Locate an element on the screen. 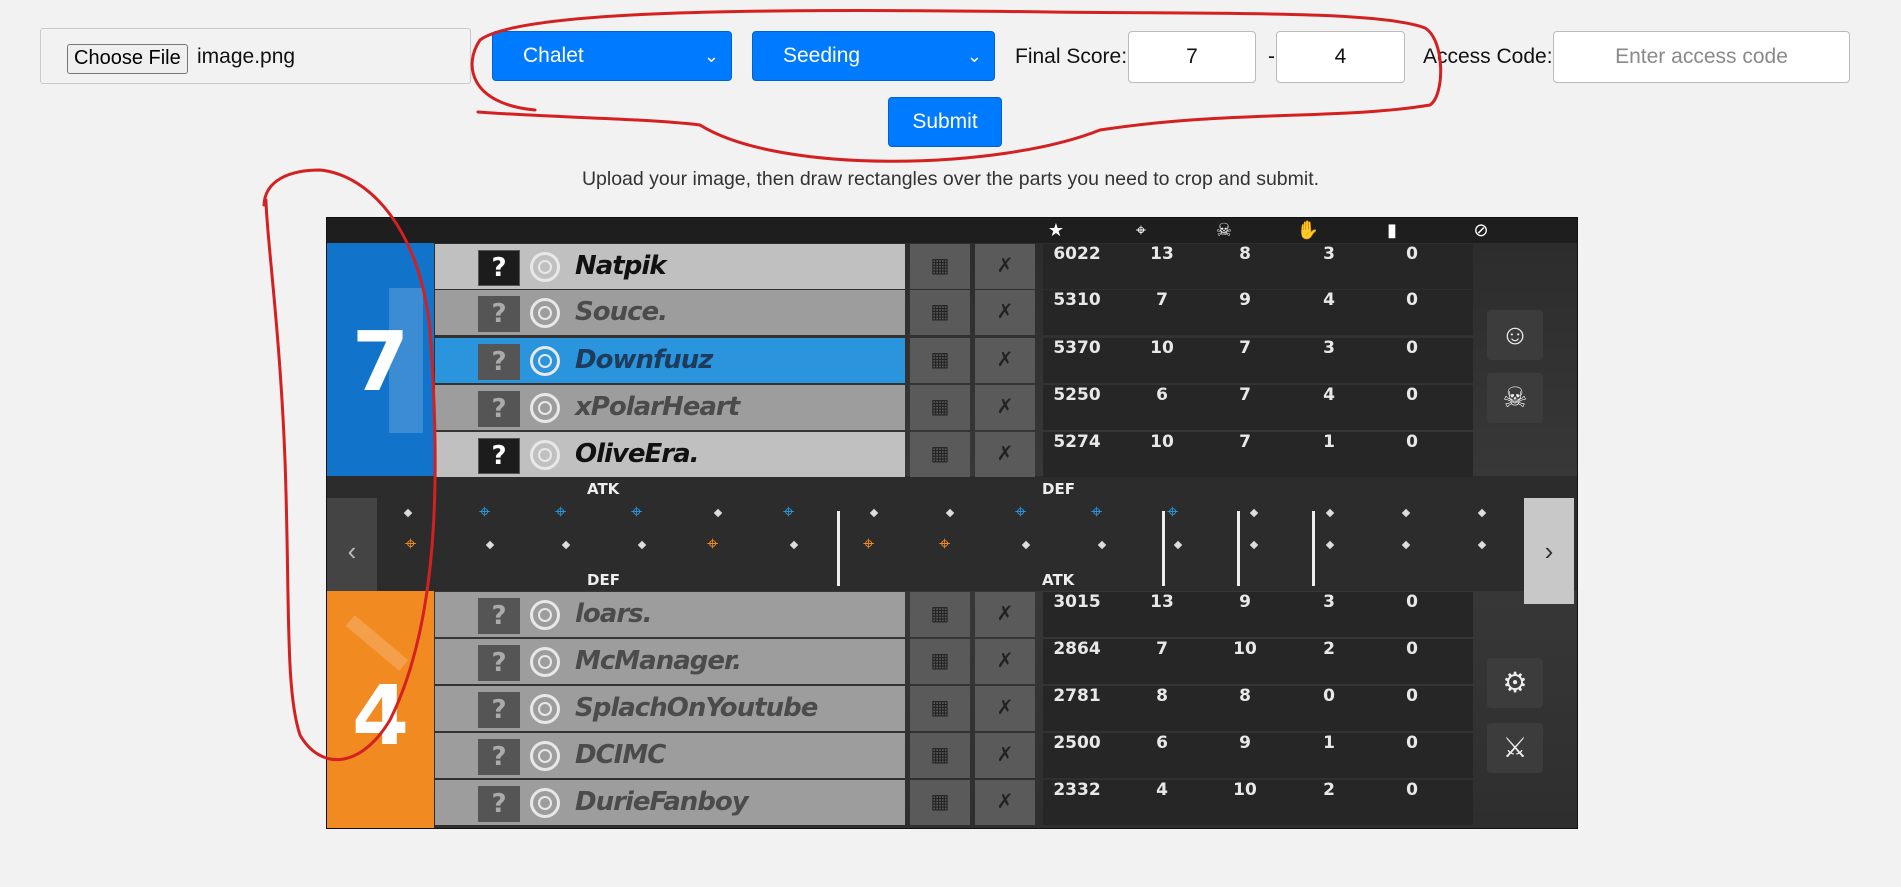 This screenshot has width=1901, height=887. player-name-cell: ? DurieFanboy is located at coordinates (670, 802).